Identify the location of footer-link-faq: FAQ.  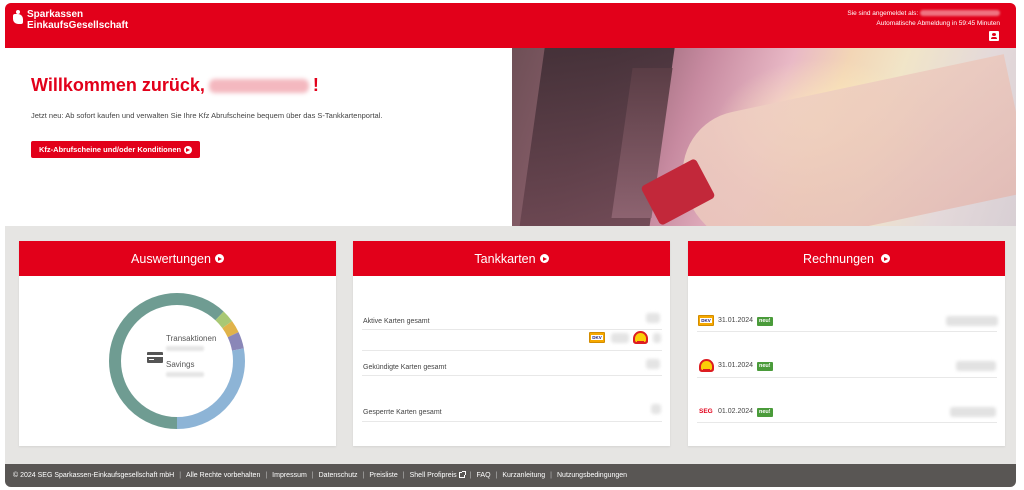
(484, 475).